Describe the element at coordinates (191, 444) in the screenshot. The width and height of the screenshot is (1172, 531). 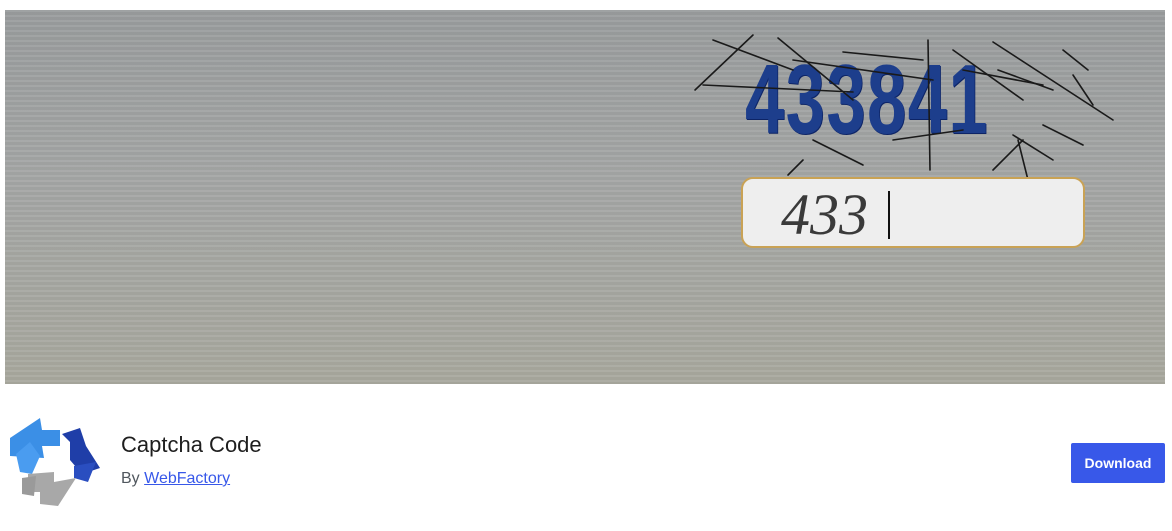
I see `plugin-name: Captcha Code` at that location.